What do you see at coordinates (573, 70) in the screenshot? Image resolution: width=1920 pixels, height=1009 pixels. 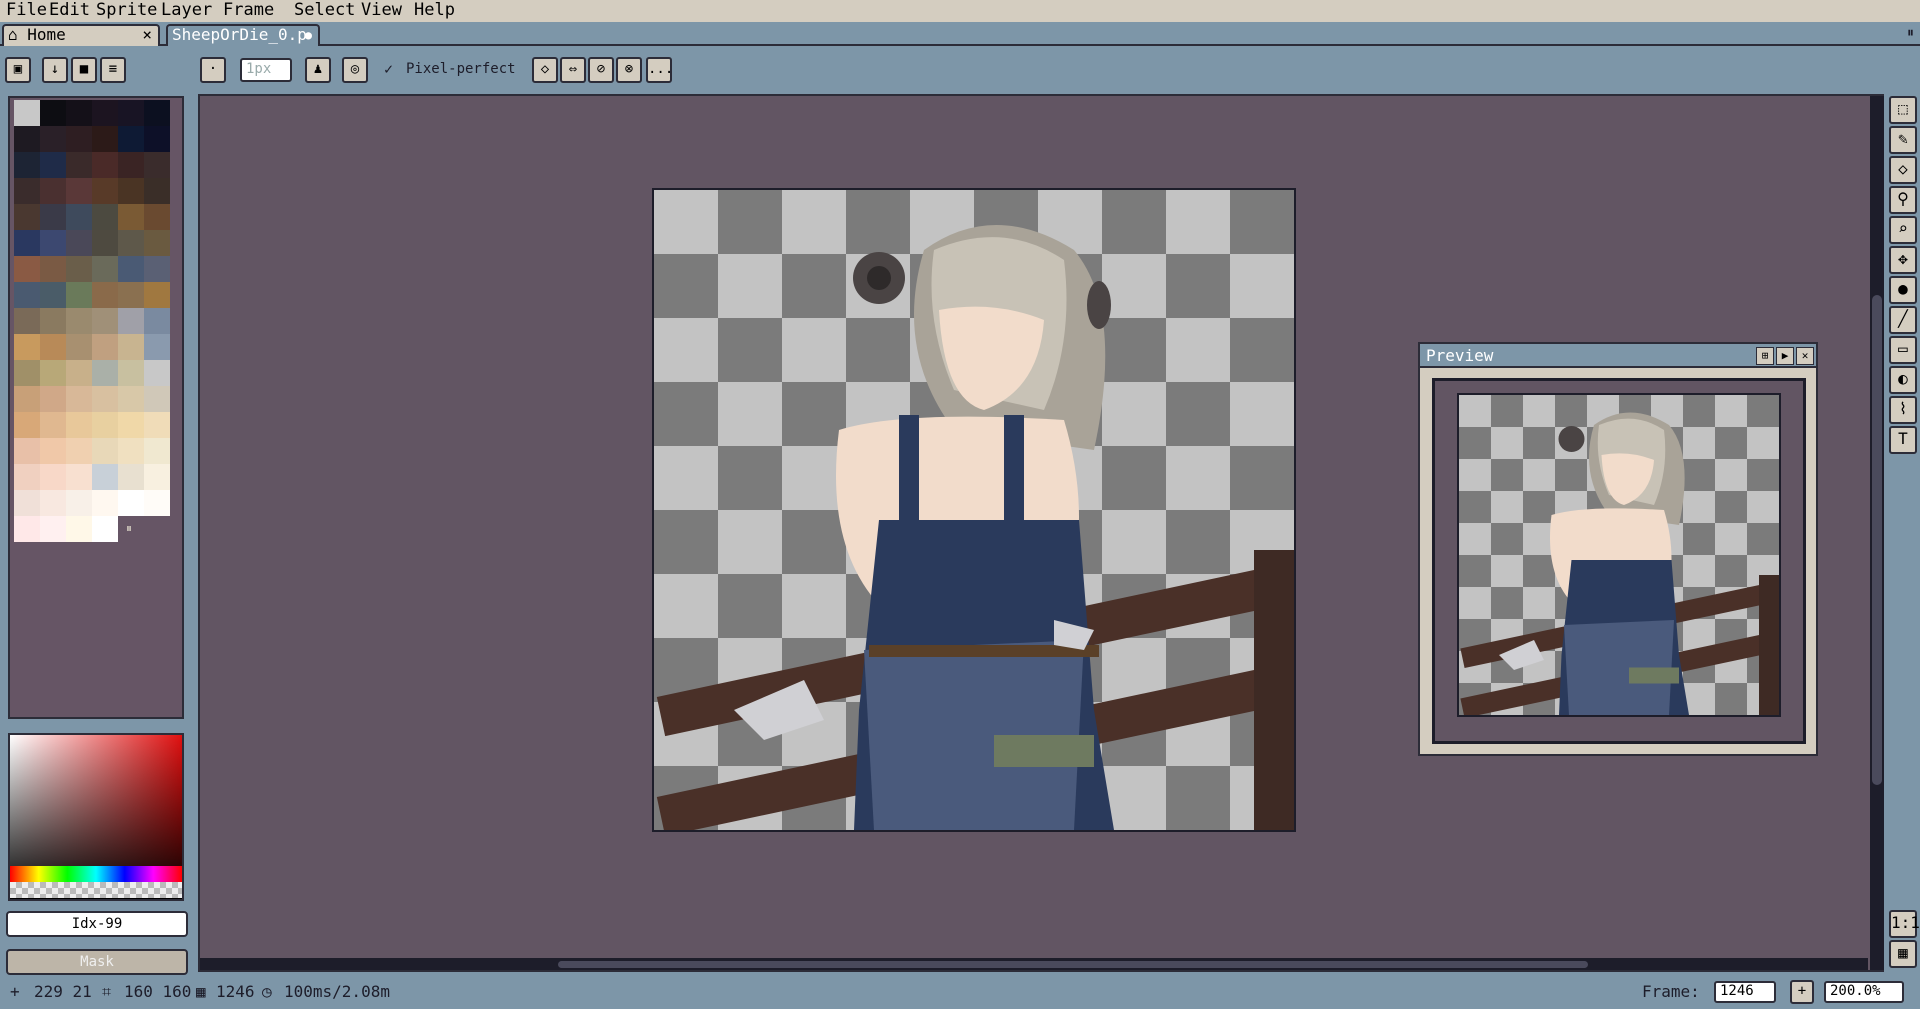 I see `symmetry-h-icon: ⇔` at bounding box center [573, 70].